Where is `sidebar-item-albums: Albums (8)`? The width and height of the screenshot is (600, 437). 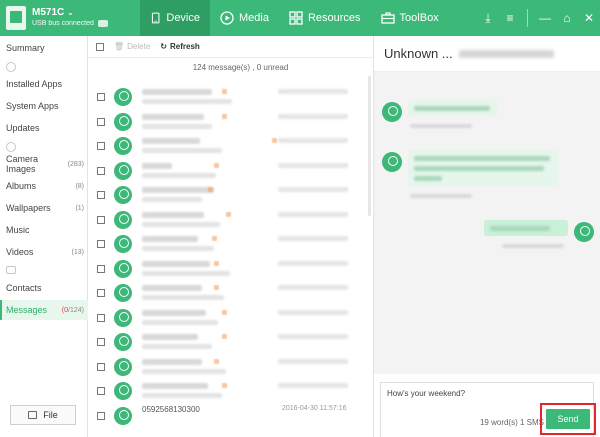
sidebar-item-albums: Albums (8) is located at coordinates (44, 186).